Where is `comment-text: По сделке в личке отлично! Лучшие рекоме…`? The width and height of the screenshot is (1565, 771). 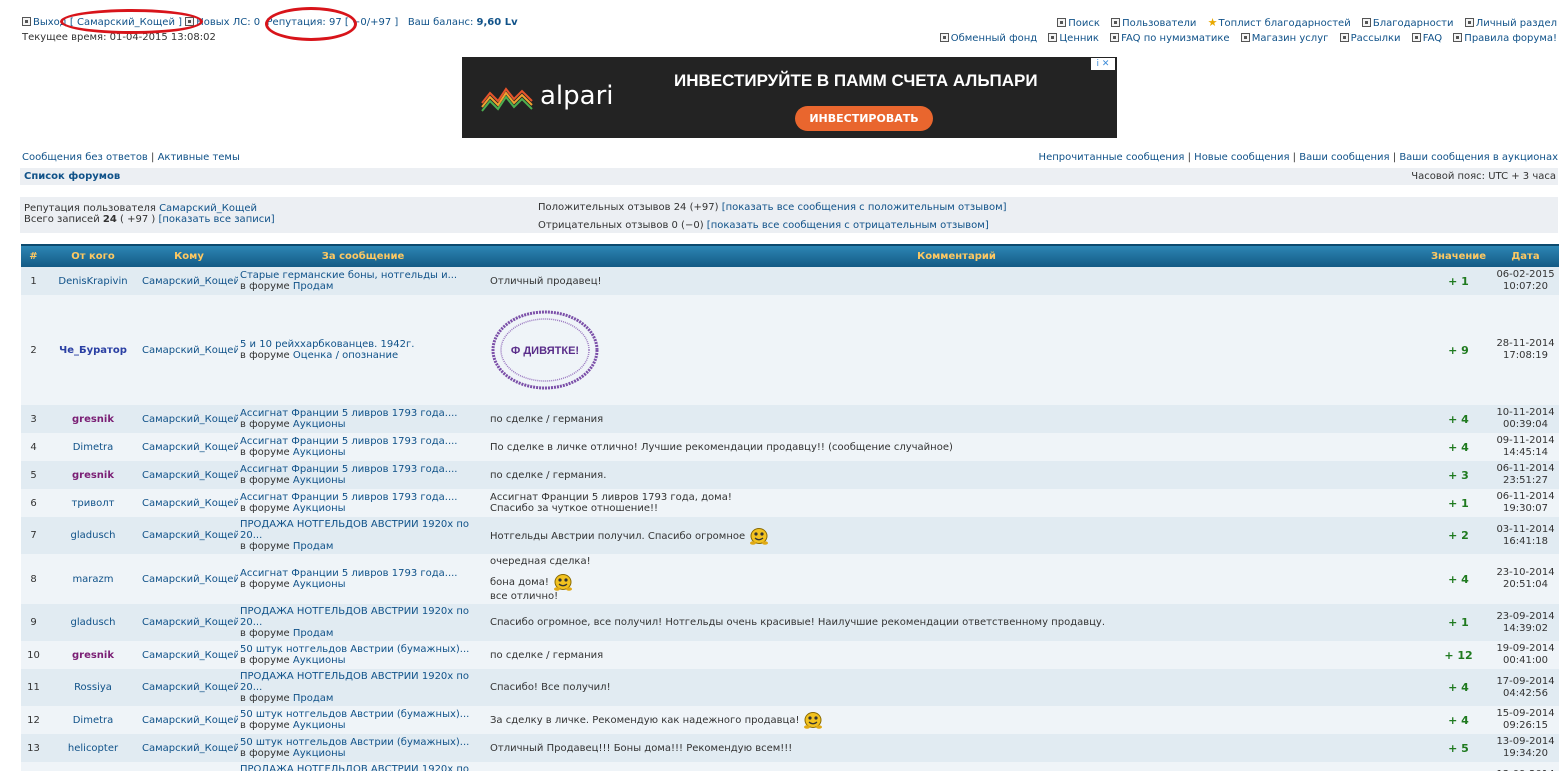 comment-text: По сделке в личке отлично! Лучшие рекоме… is located at coordinates (721, 447).